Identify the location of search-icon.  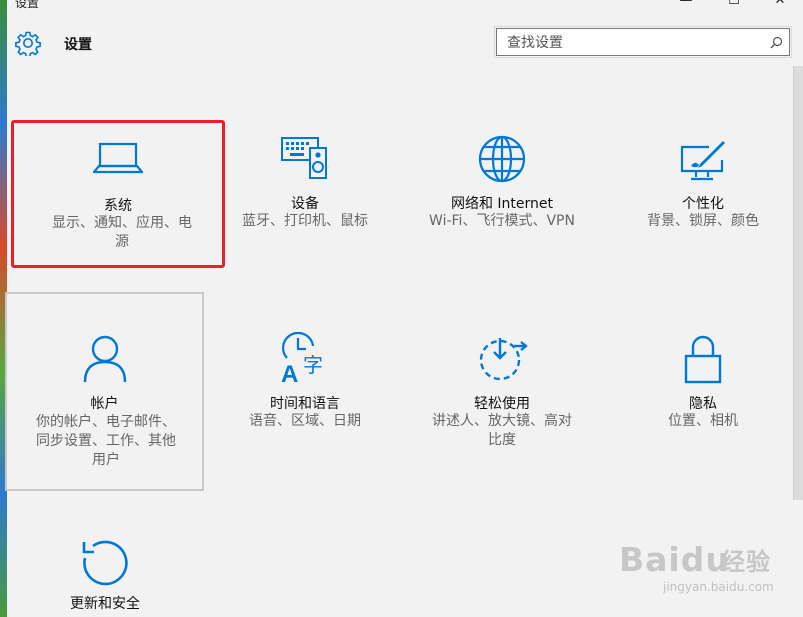
(776, 42).